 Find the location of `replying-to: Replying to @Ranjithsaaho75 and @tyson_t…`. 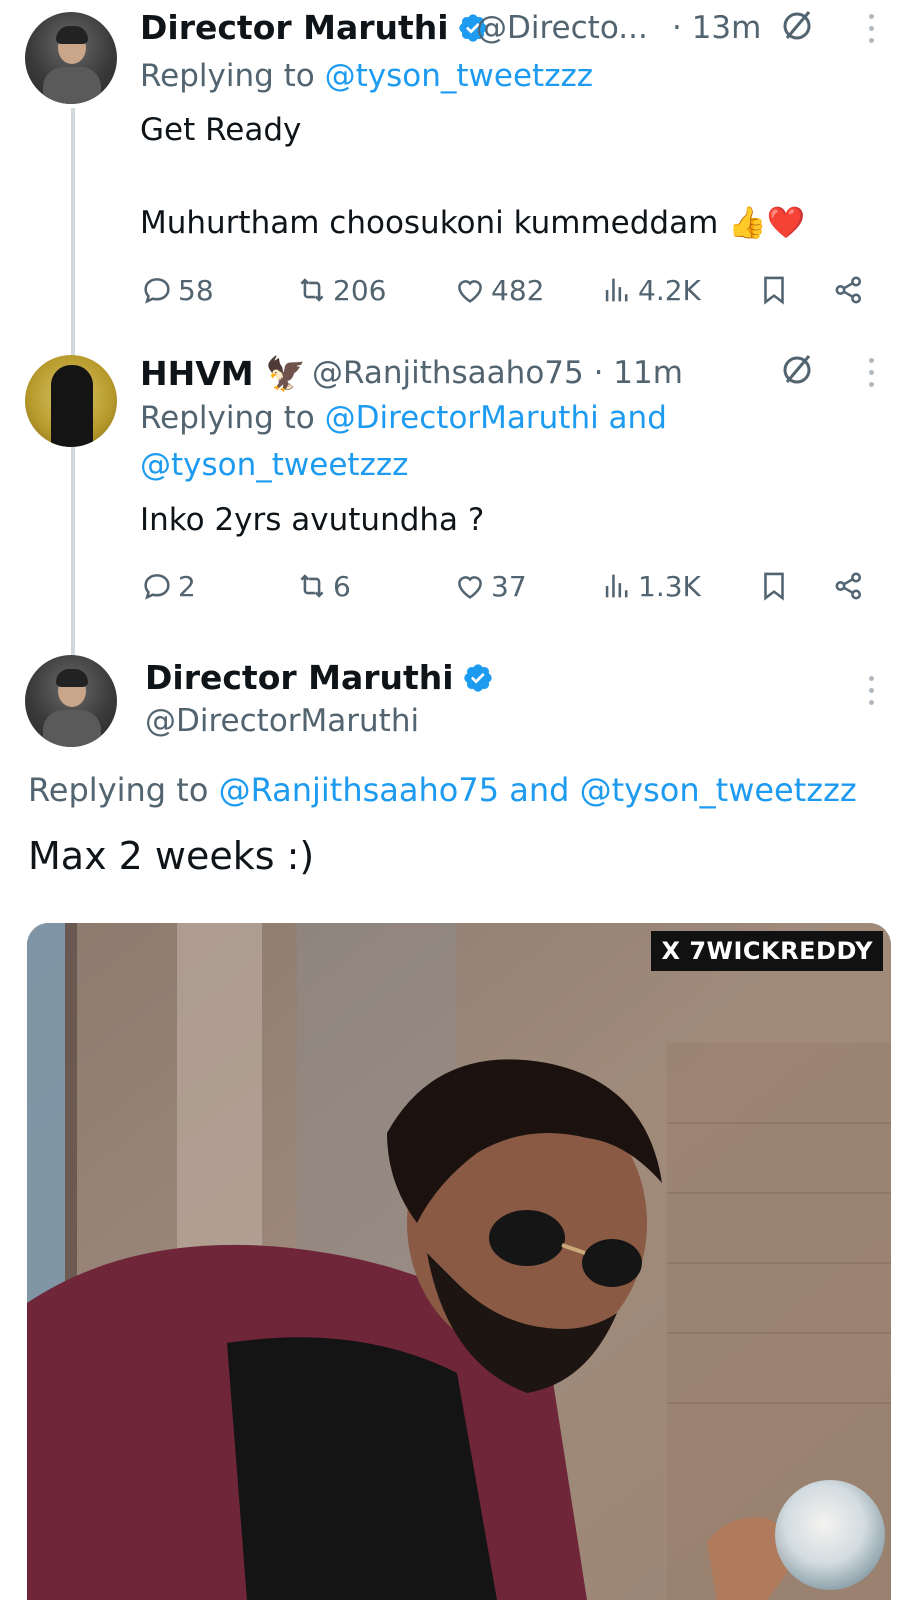

replying-to: Replying to @Ranjithsaaho75 and @tyson_t… is located at coordinates (442, 790).